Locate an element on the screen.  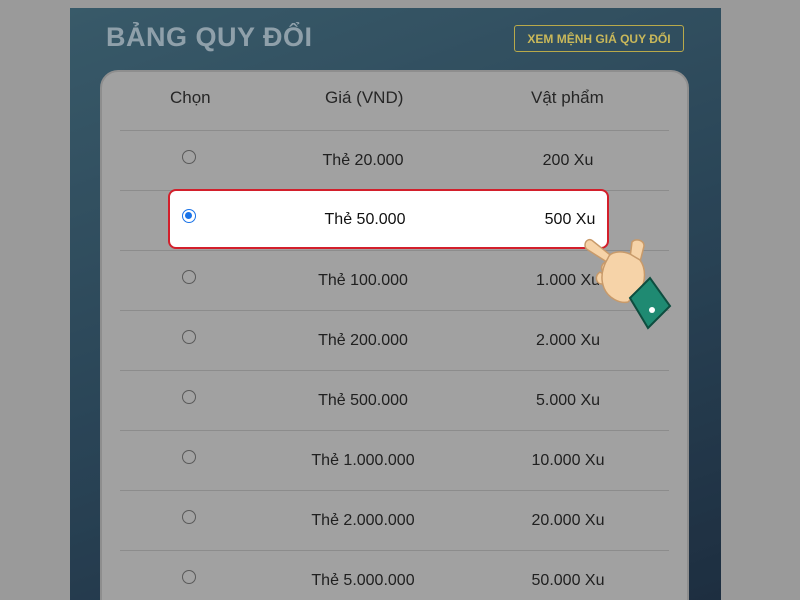
column-header-price: Giá (VND) is located at coordinates (364, 97).